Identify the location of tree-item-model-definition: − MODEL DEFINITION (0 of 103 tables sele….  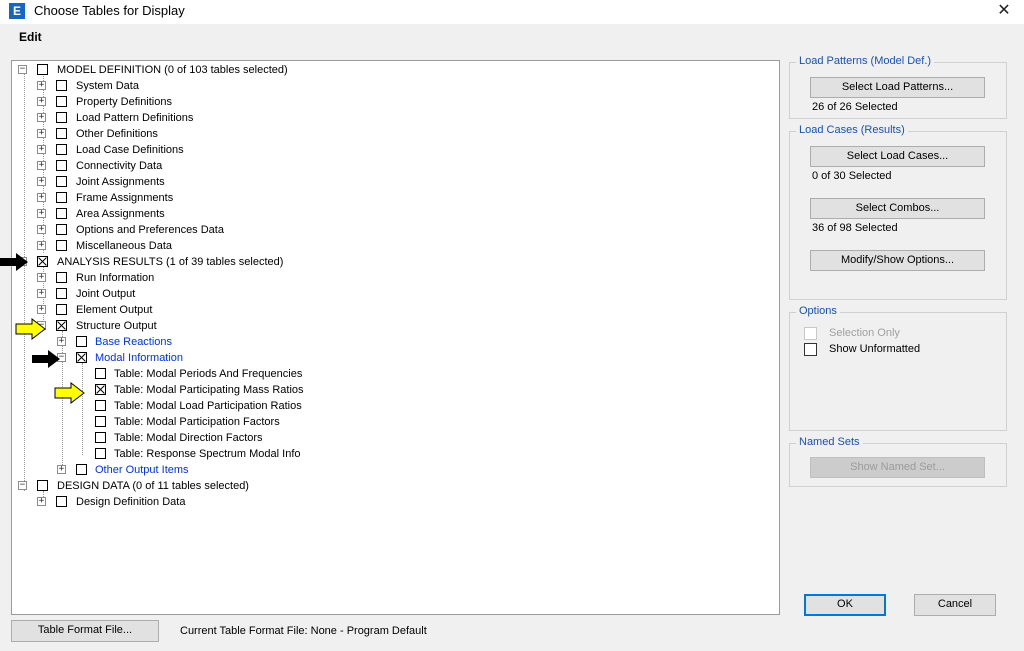
(218, 70).